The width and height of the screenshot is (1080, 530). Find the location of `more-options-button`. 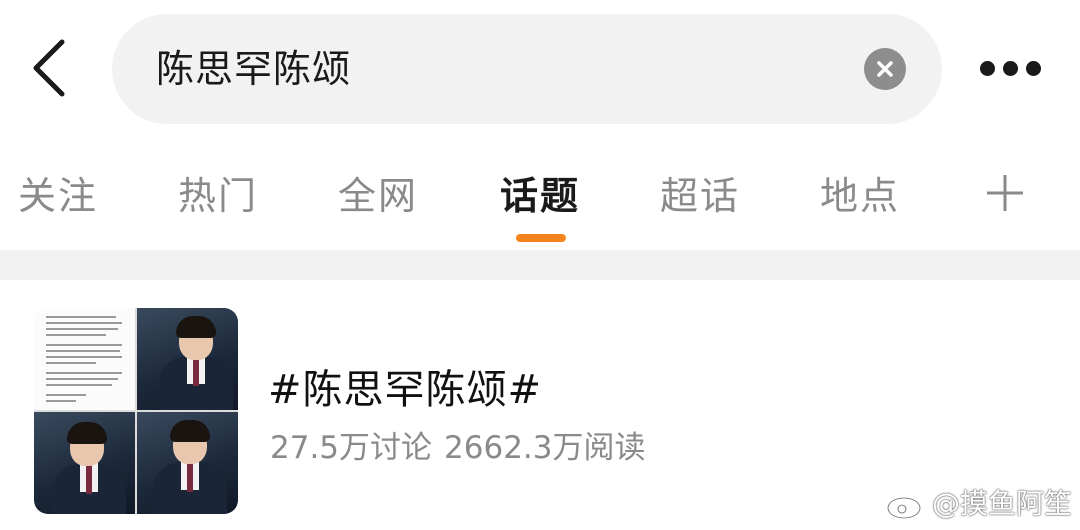

more-options-button is located at coordinates (1010, 69).